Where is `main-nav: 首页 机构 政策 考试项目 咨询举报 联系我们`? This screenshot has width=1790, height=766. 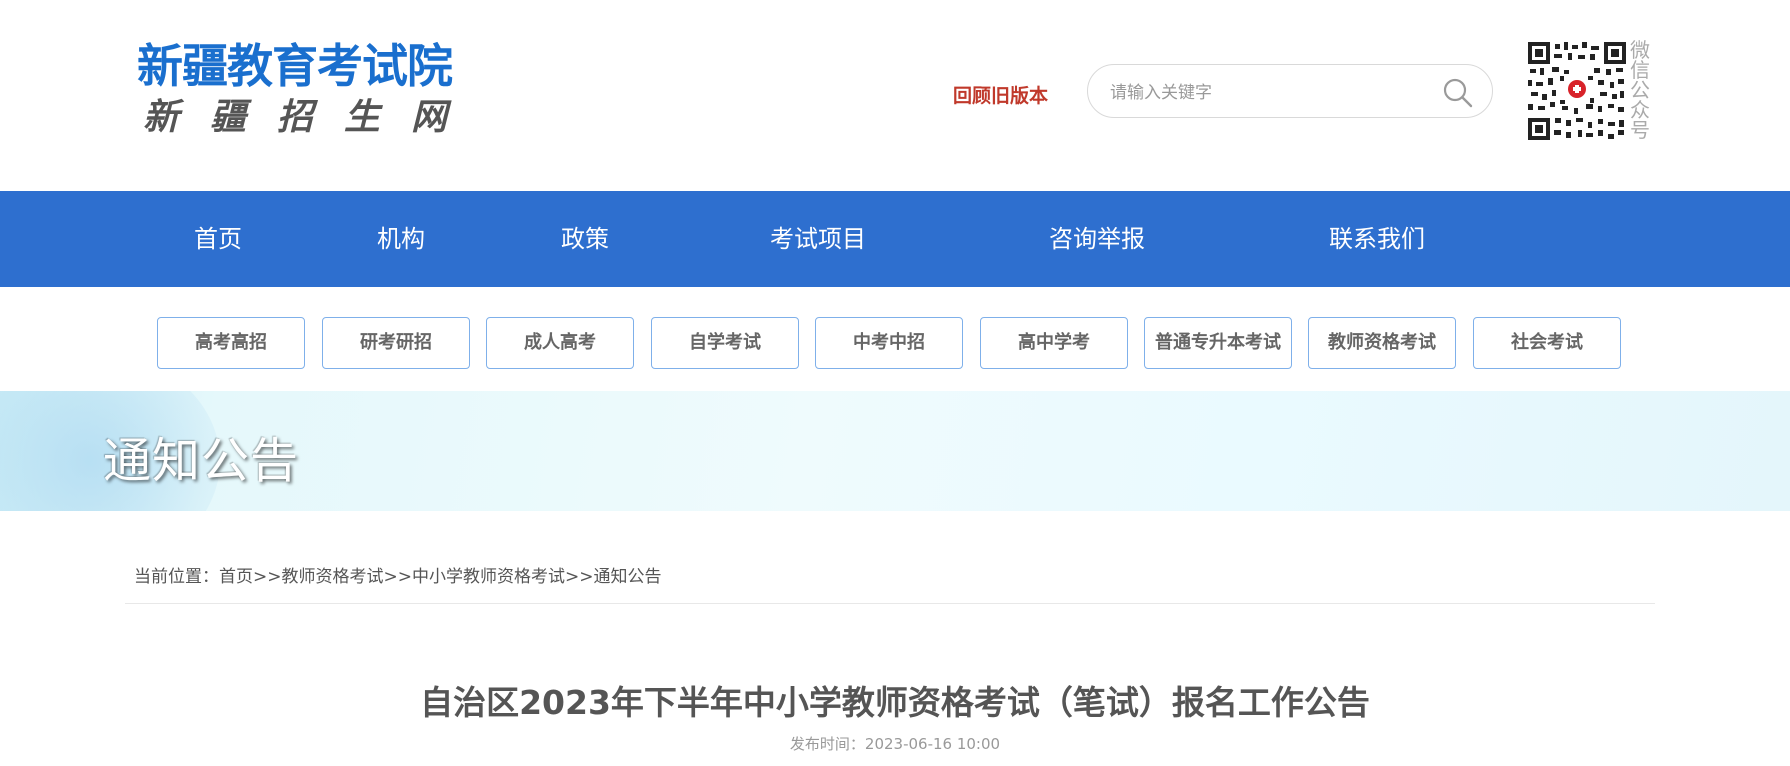
main-nav: 首页 机构 政策 考试项目 咨询举报 联系我们 is located at coordinates (895, 239).